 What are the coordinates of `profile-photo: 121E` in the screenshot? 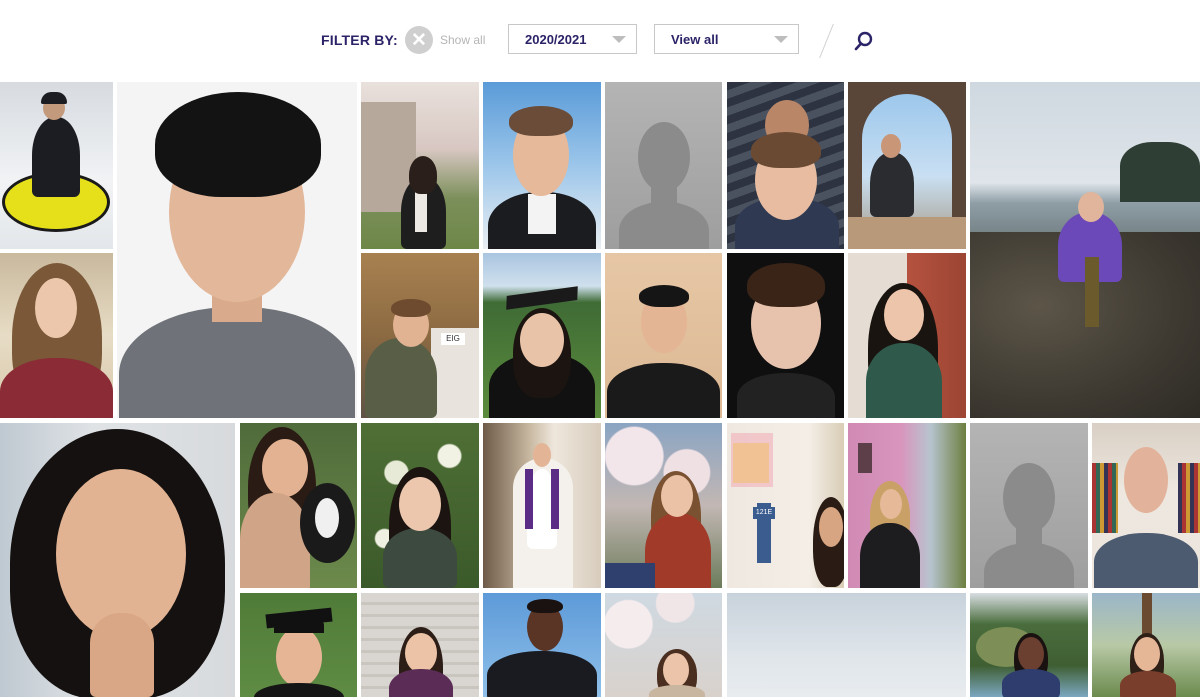 It's located at (785, 505).